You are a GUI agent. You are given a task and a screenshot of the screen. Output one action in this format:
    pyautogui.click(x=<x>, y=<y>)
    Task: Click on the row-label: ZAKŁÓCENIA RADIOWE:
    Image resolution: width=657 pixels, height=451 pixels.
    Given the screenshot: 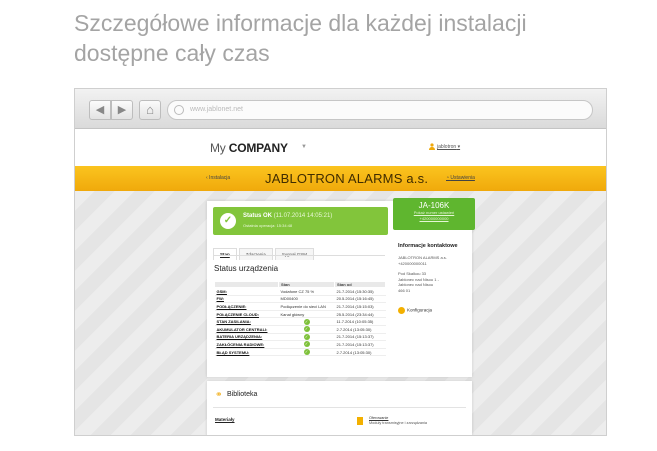 What is the action you would take?
    pyautogui.click(x=246, y=344)
    